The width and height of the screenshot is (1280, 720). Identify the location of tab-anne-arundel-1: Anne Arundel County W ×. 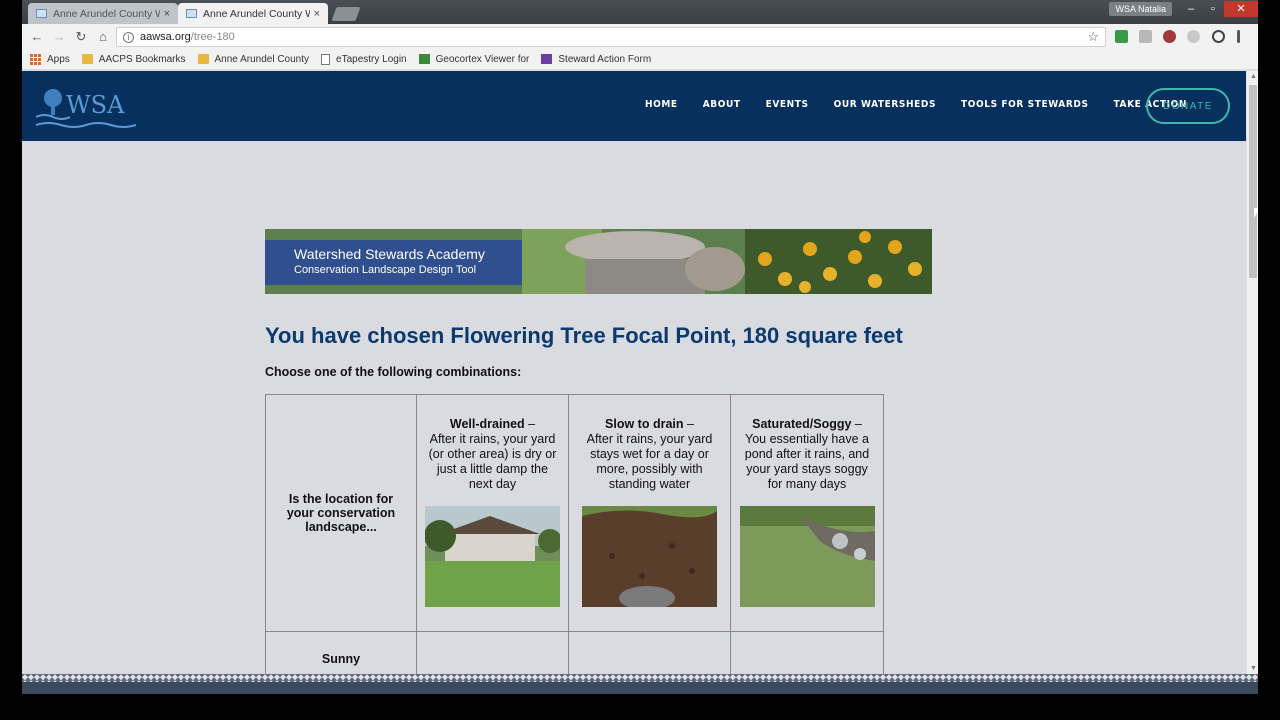
(103, 13).